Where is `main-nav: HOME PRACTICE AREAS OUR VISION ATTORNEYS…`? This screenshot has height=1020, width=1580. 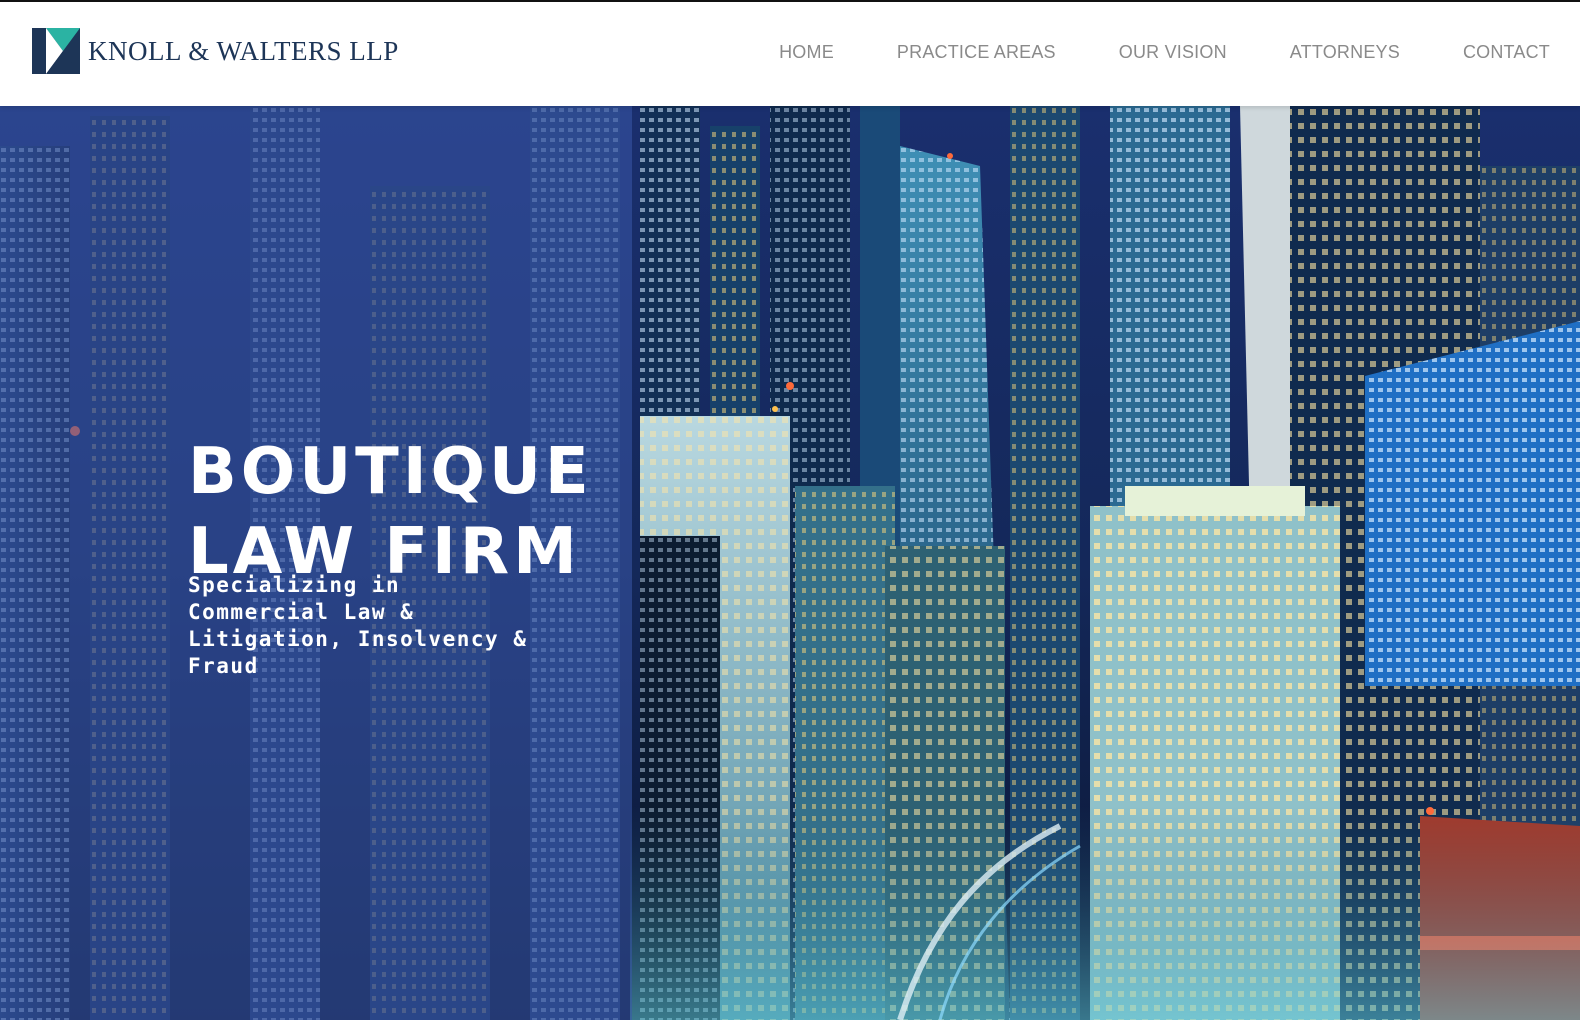 main-nav: HOME PRACTICE AREAS OUR VISION ATTORNEYS… is located at coordinates (1164, 52).